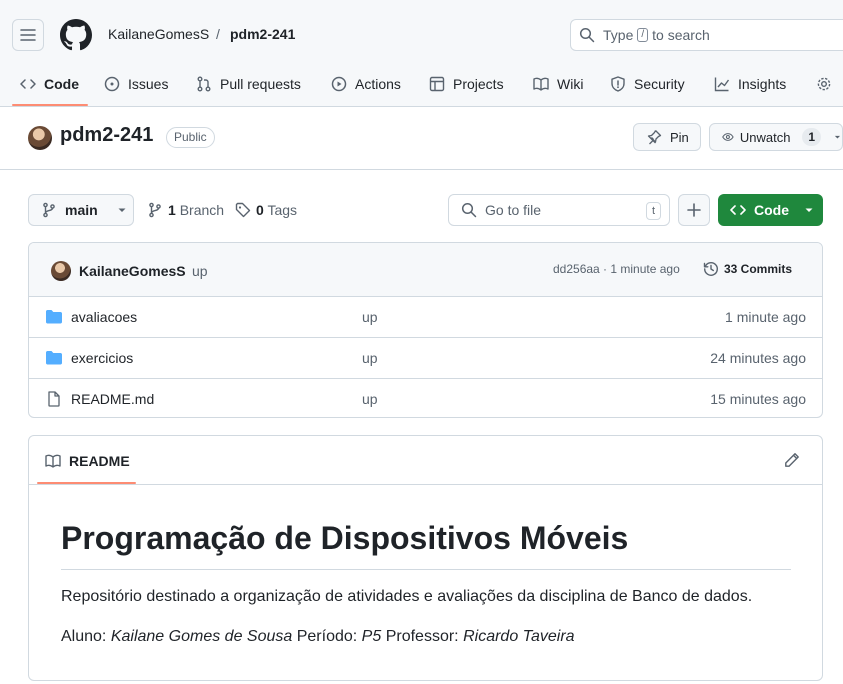 The image size is (843, 684). Describe the element at coordinates (339, 84) in the screenshot. I see `play-icon` at that location.